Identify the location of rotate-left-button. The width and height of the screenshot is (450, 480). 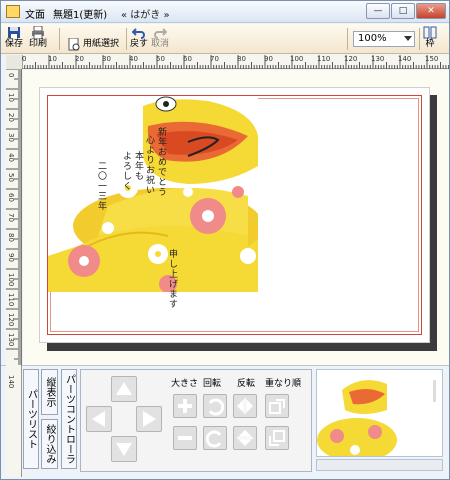
(215, 406).